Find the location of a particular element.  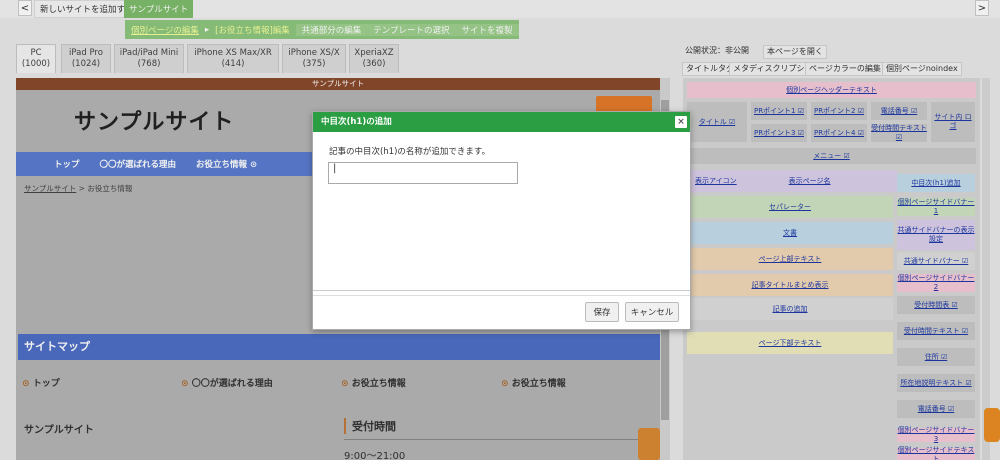

dialog-message: 記事の中目次(h1)の名称が追加できます。 is located at coordinates (410, 152).